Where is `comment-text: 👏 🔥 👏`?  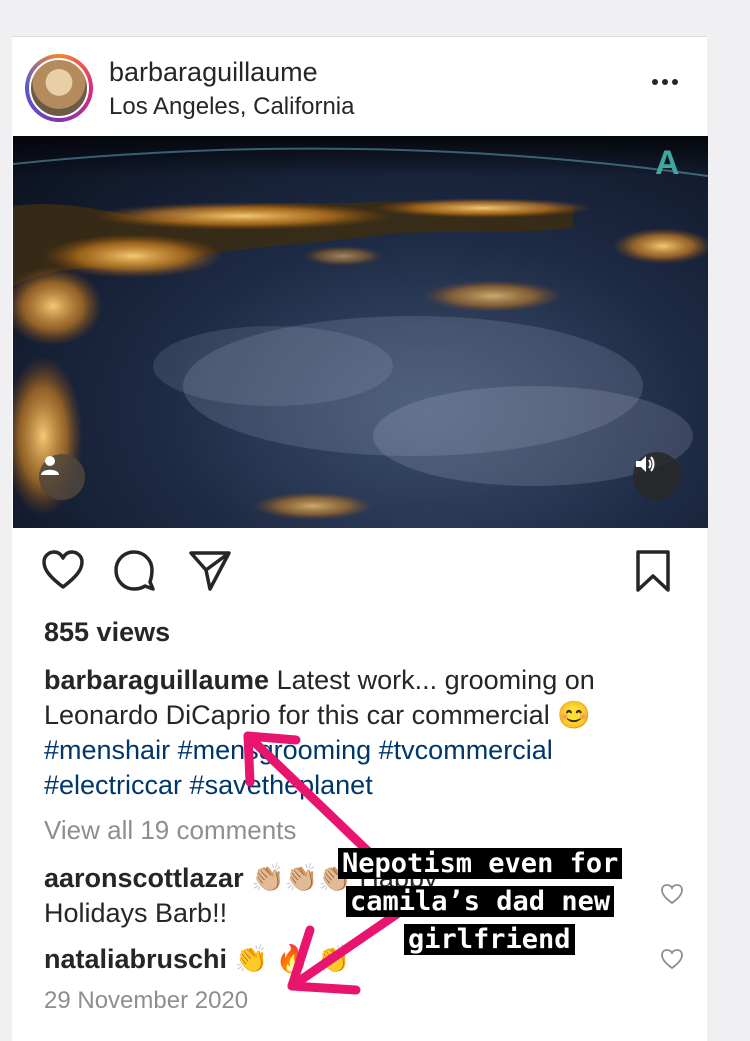 comment-text: 👏 🔥 👏 is located at coordinates (289, 959).